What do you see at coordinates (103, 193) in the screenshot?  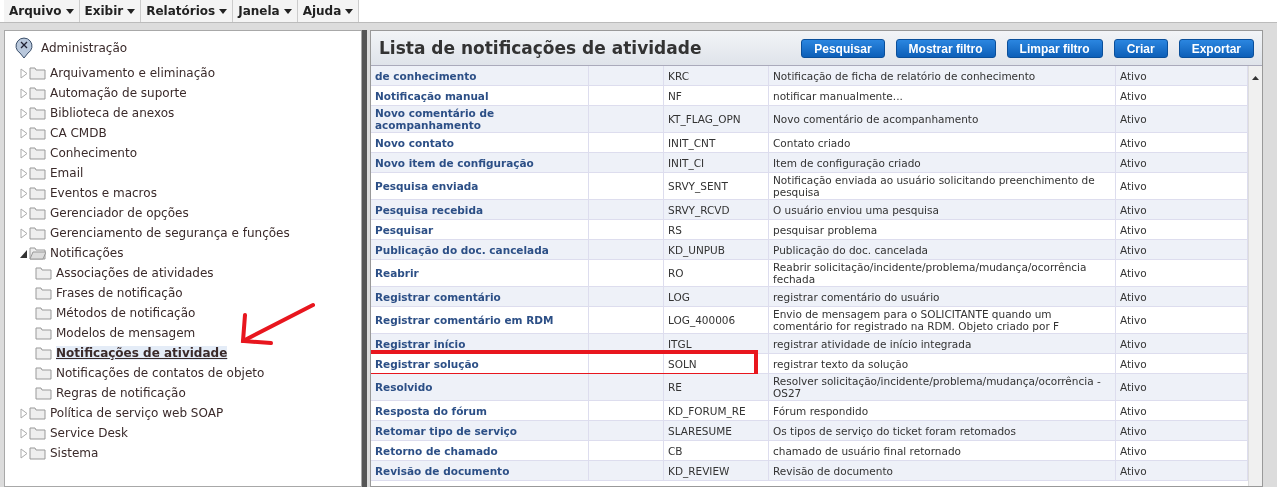 I see `tree-item: Eventos e macros` at bounding box center [103, 193].